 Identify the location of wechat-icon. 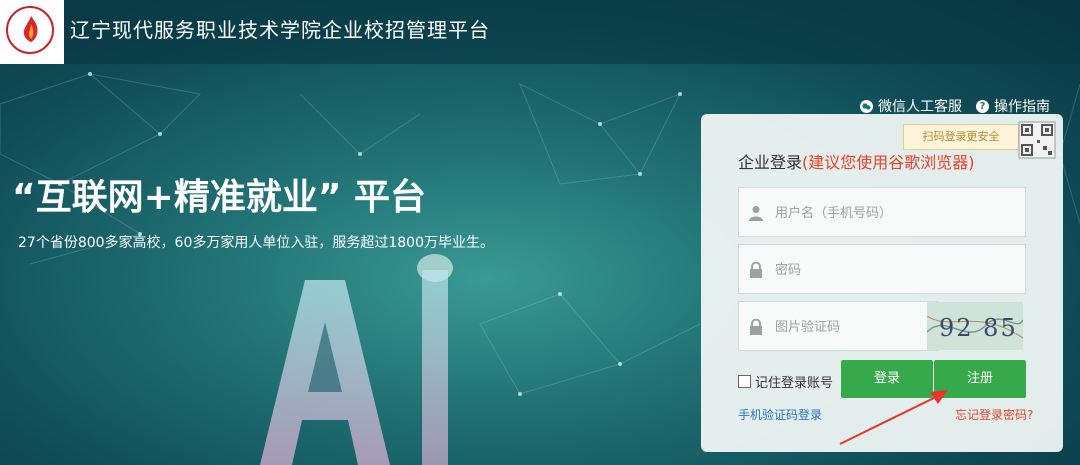
(866, 106).